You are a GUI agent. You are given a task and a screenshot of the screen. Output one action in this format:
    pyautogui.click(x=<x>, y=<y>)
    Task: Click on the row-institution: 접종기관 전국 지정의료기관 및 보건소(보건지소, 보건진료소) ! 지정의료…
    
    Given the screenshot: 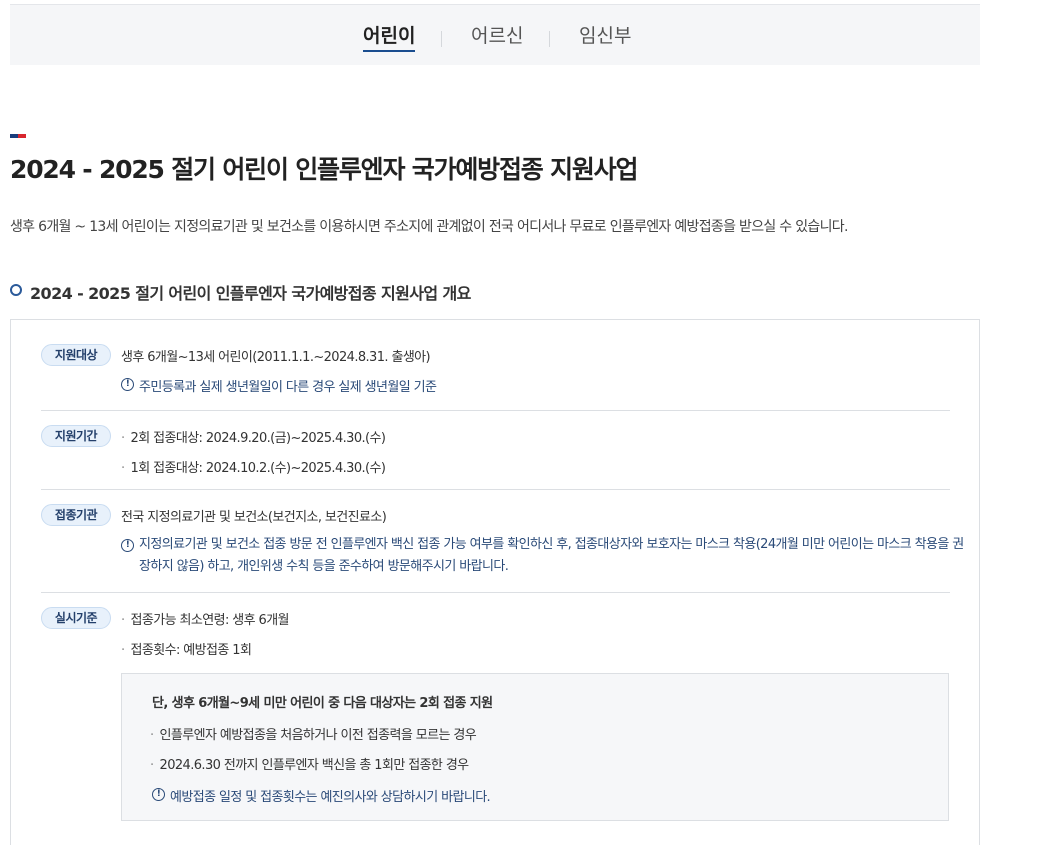 What is the action you would take?
    pyautogui.click(x=502, y=544)
    